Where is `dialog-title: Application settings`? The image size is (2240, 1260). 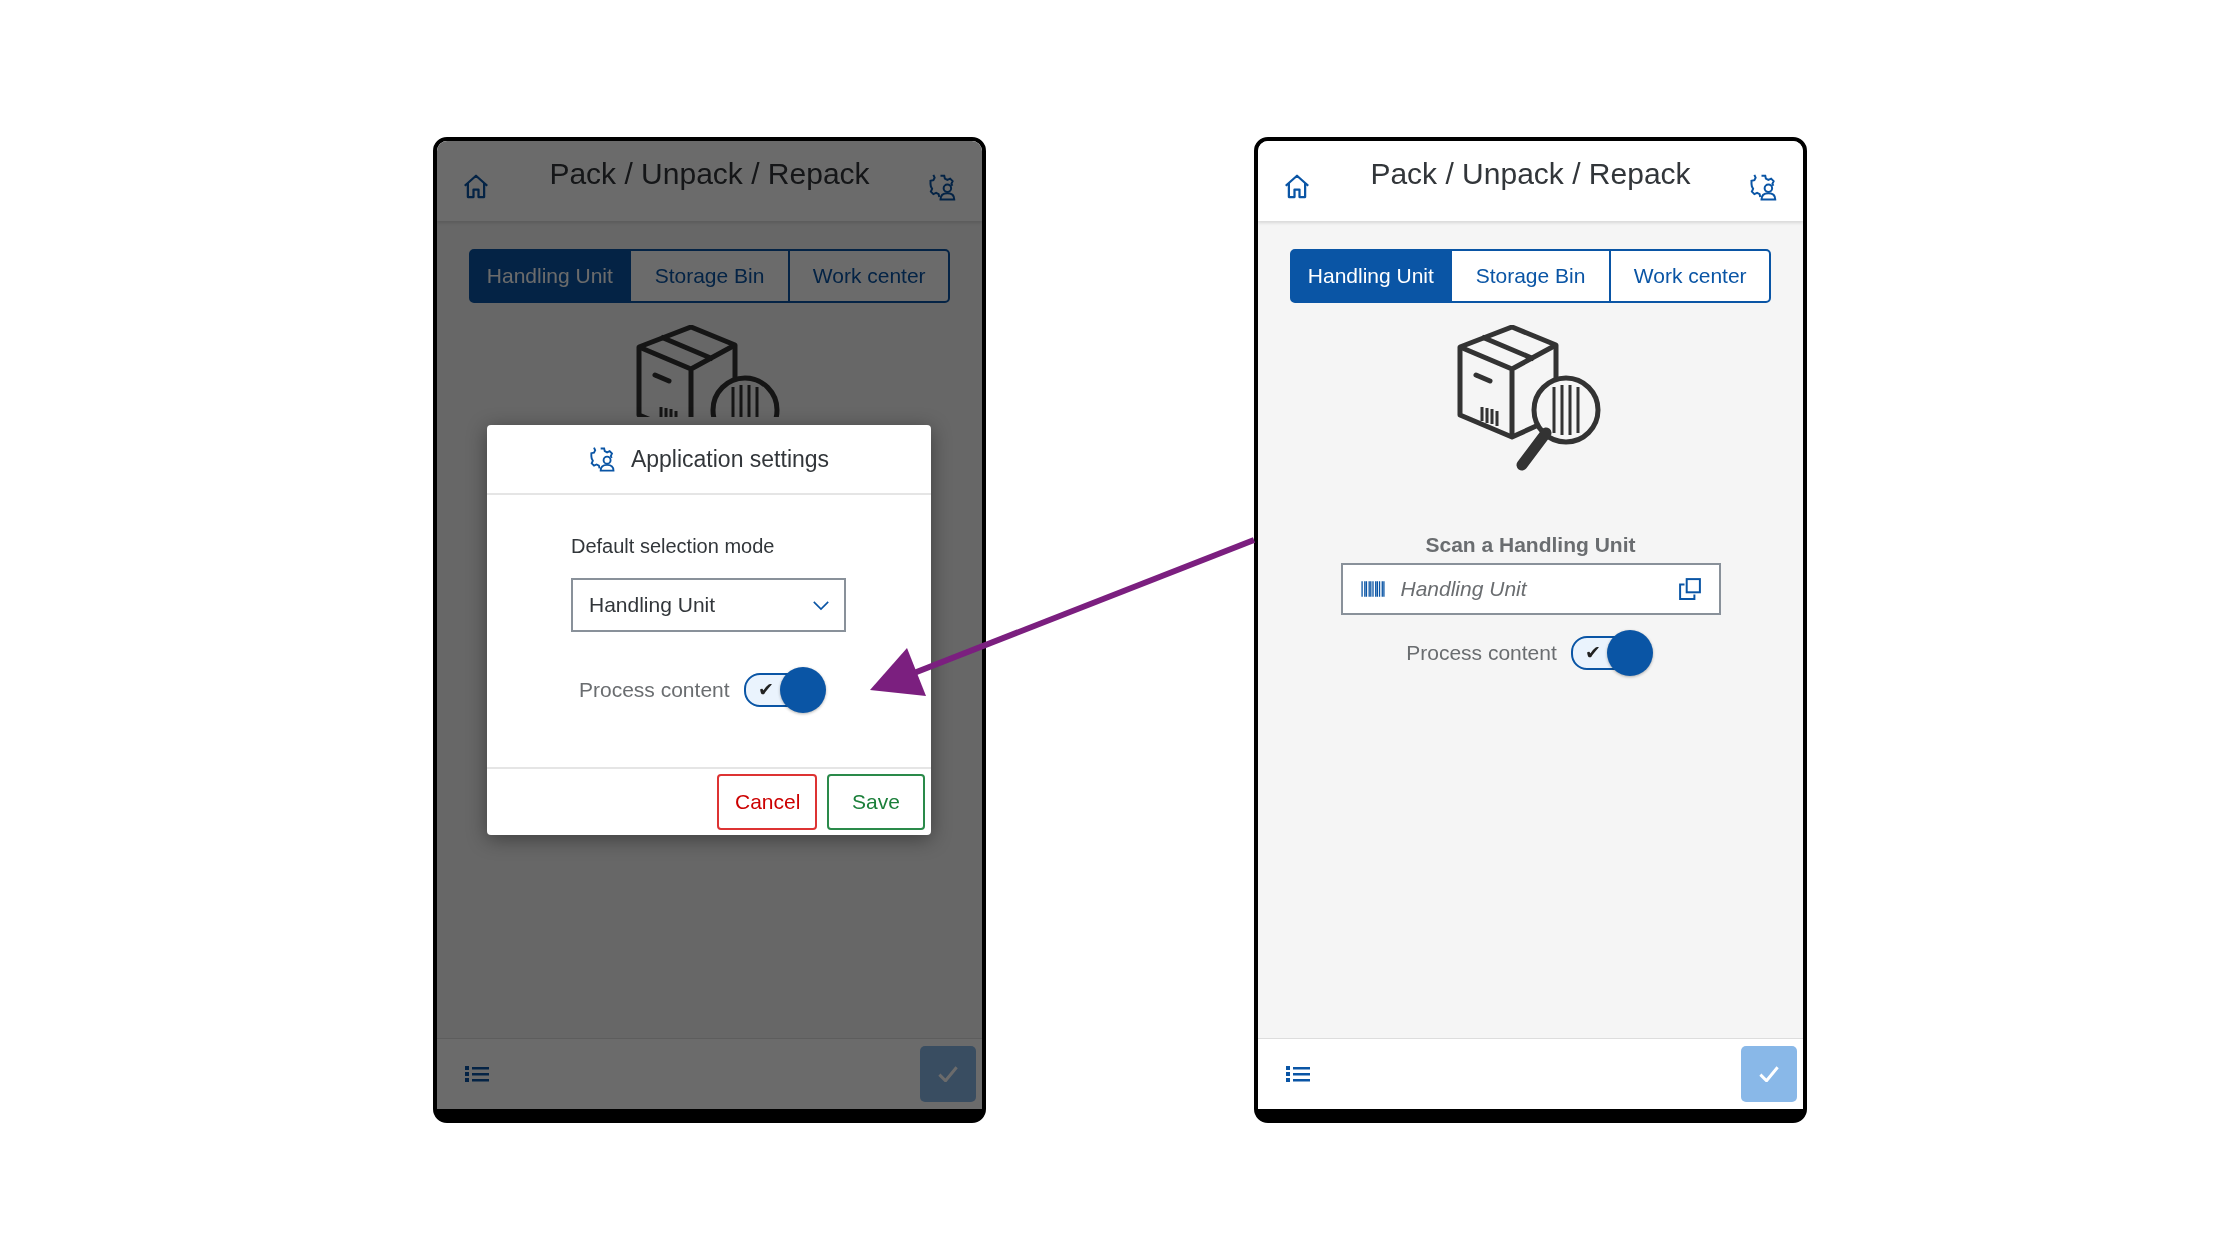
dialog-title: Application settings is located at coordinates (730, 459).